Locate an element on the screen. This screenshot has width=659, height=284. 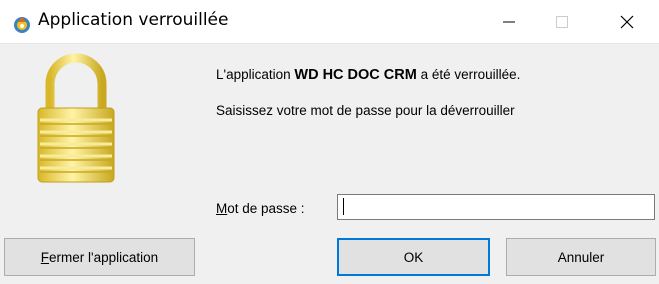
minimize-icon is located at coordinates (509, 21).